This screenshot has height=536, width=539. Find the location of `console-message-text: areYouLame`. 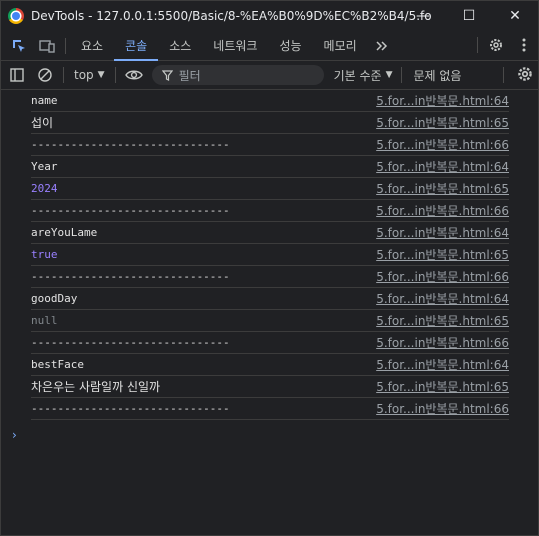

console-message-text: areYouLame is located at coordinates (64, 232).